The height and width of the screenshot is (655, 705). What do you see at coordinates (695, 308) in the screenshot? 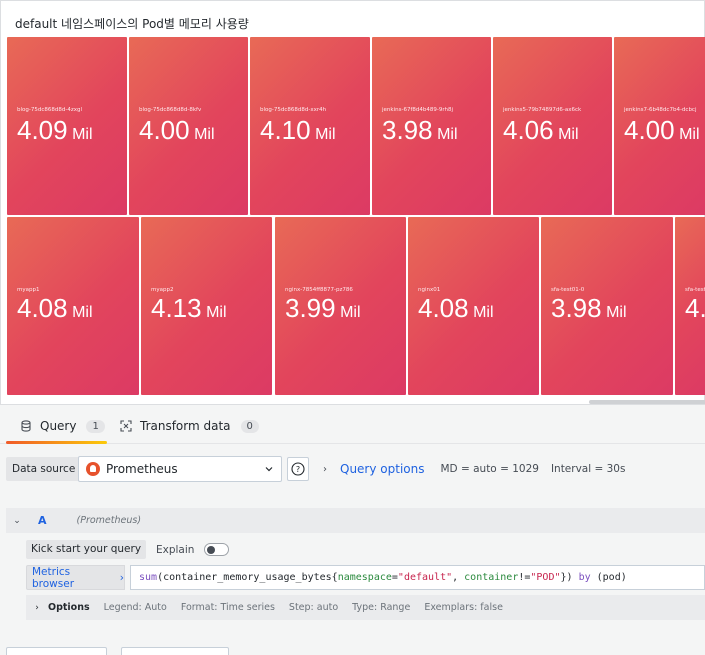
I see `stat-card-value: 4.` at bounding box center [695, 308].